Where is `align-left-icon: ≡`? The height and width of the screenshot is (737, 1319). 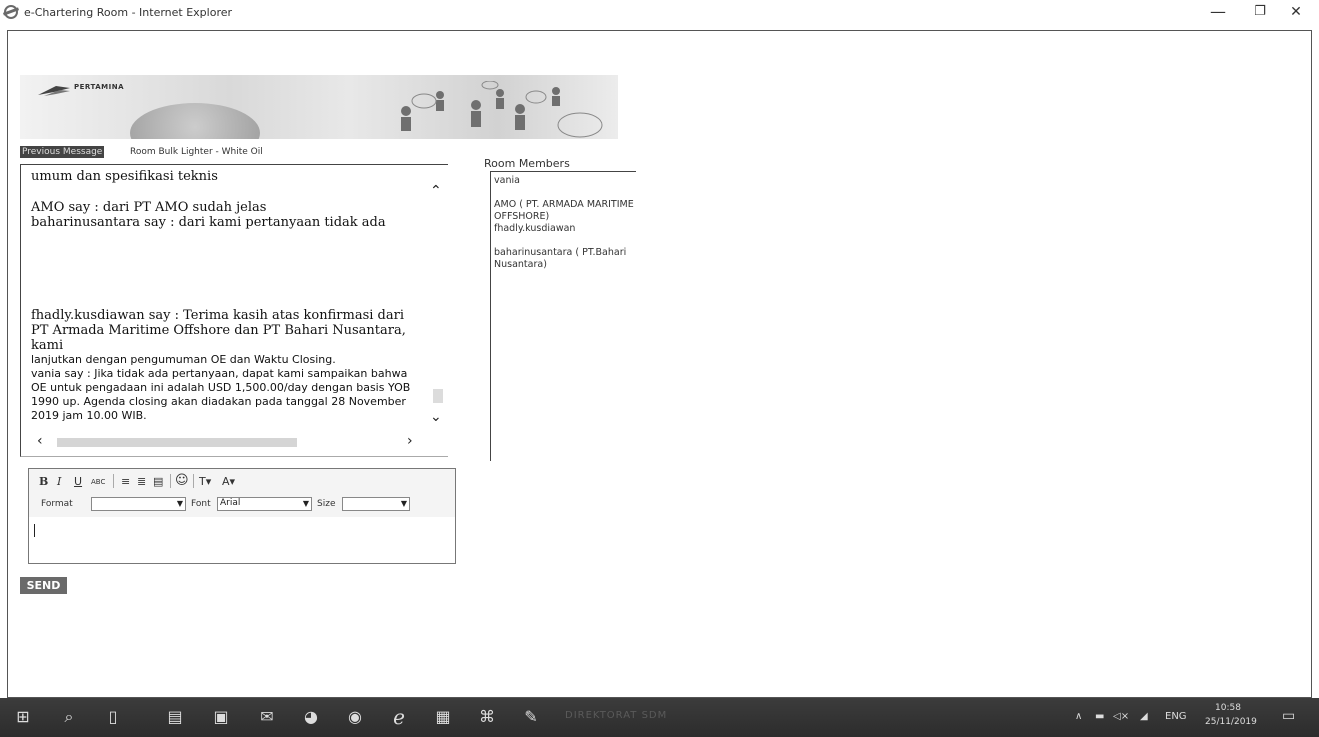 align-left-icon: ≡ is located at coordinates (125, 481).